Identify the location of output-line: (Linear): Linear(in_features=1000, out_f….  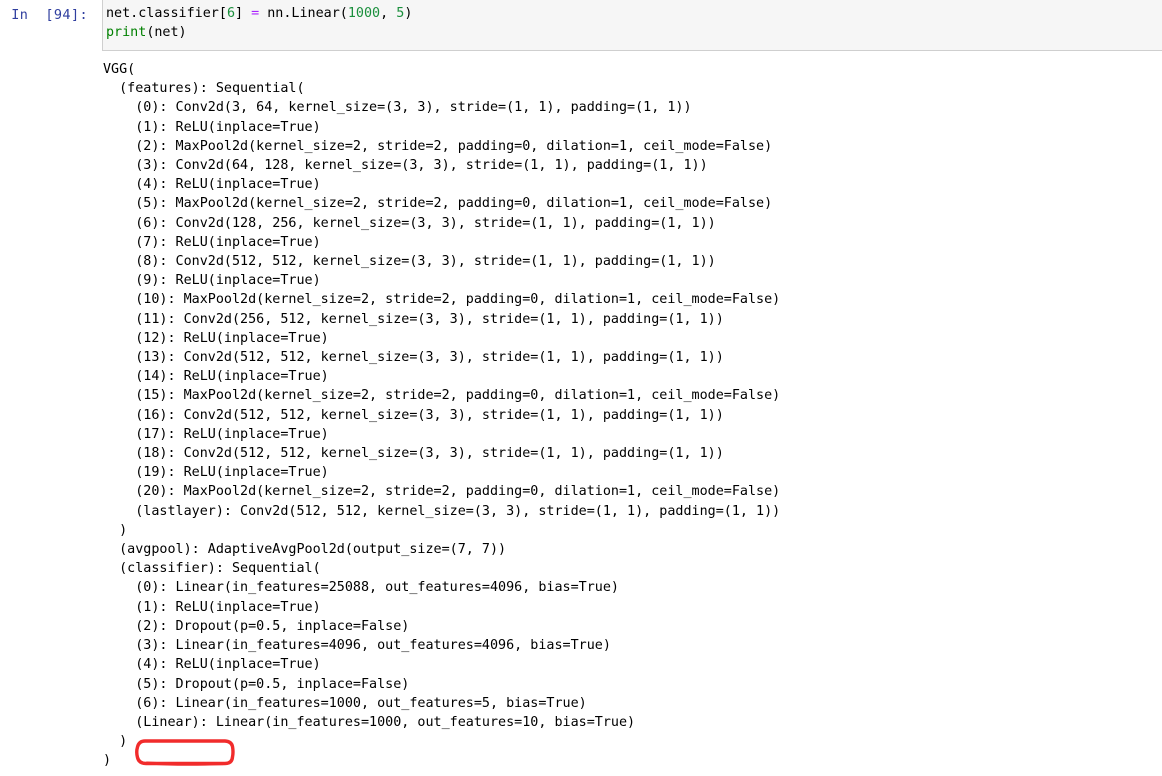
(369, 722).